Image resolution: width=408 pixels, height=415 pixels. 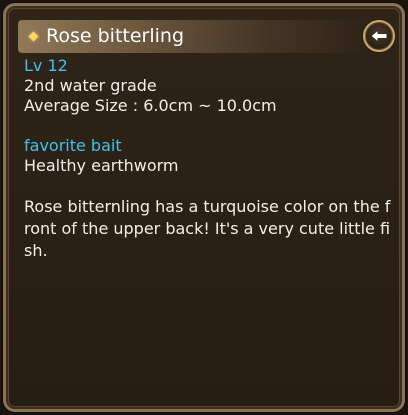 I want to click on title-bar: Rose bitterling, so click(x=191, y=36).